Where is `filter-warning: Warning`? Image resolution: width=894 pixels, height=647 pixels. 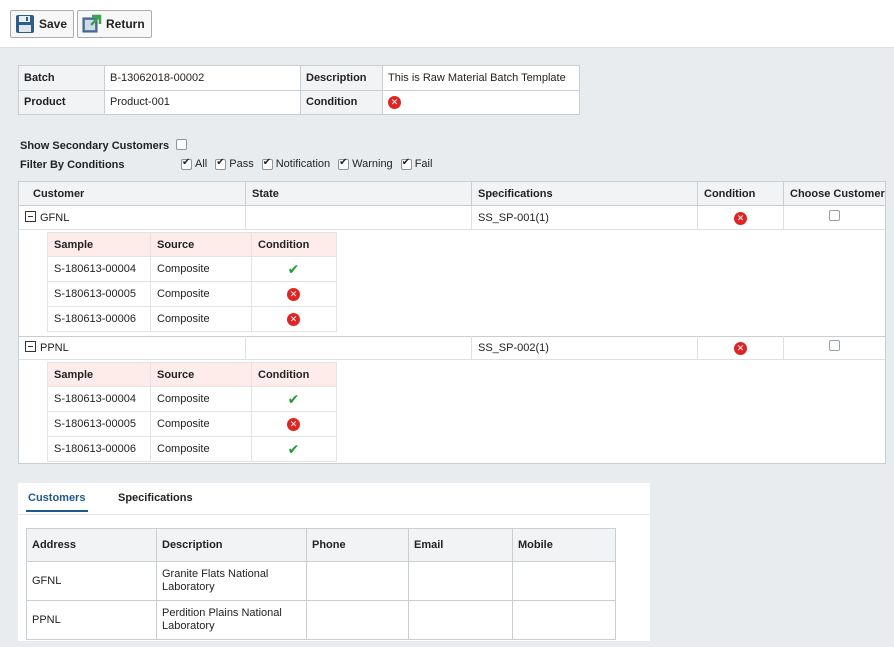
filter-warning: Warning is located at coordinates (365, 163).